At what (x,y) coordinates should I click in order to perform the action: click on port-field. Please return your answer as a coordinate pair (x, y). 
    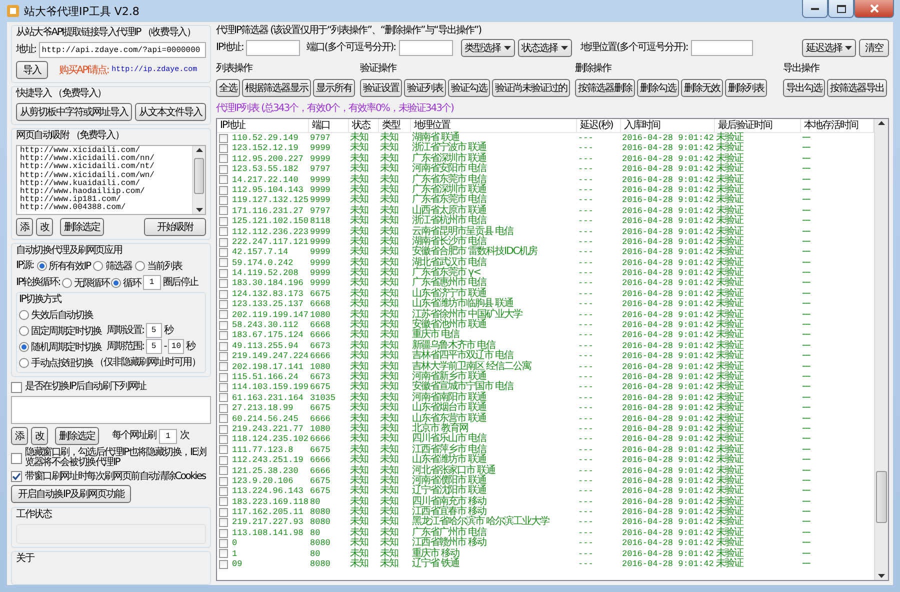
    Looking at the image, I should click on (425, 48).